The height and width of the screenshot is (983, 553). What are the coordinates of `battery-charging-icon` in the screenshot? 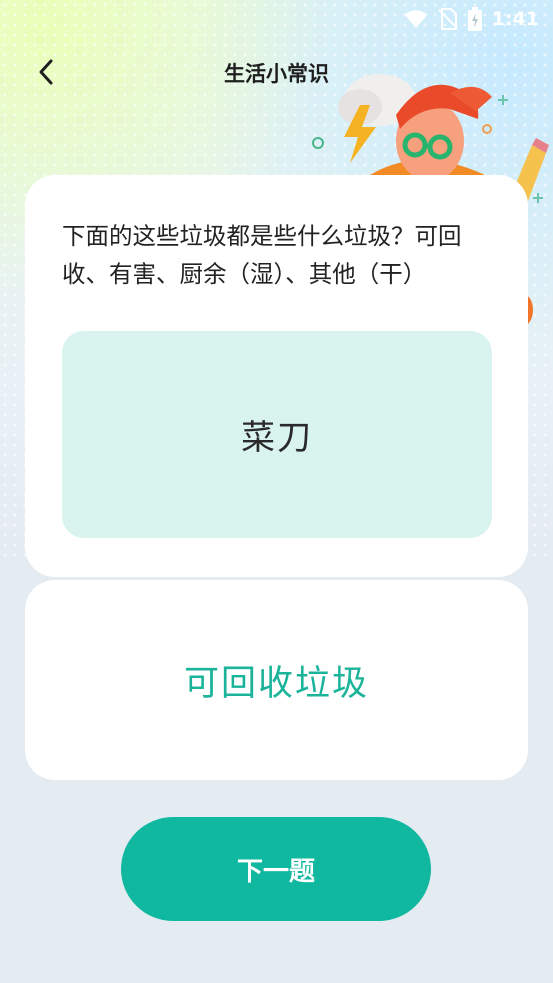 It's located at (474, 19).